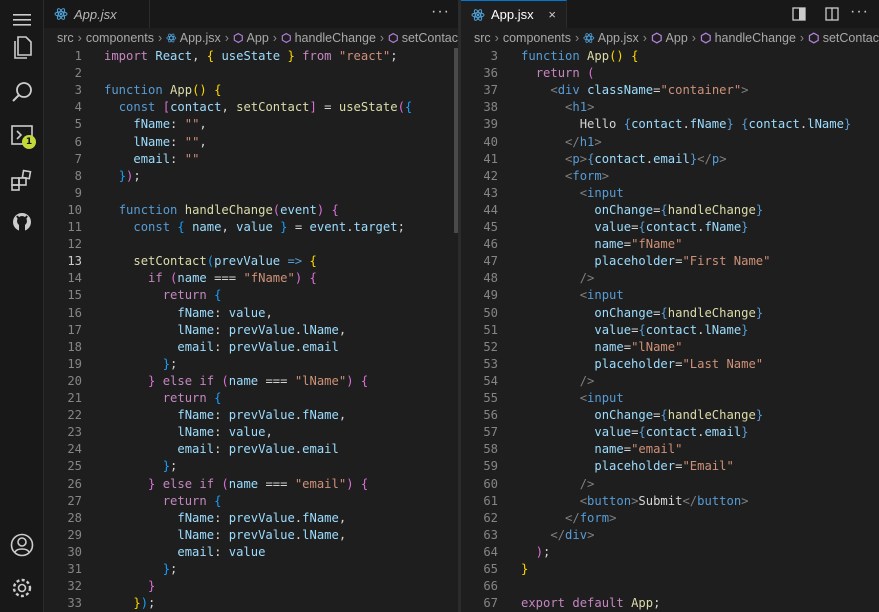 The image size is (879, 612). I want to click on code-line: 56 onChange={handleChange}, so click(670, 415).